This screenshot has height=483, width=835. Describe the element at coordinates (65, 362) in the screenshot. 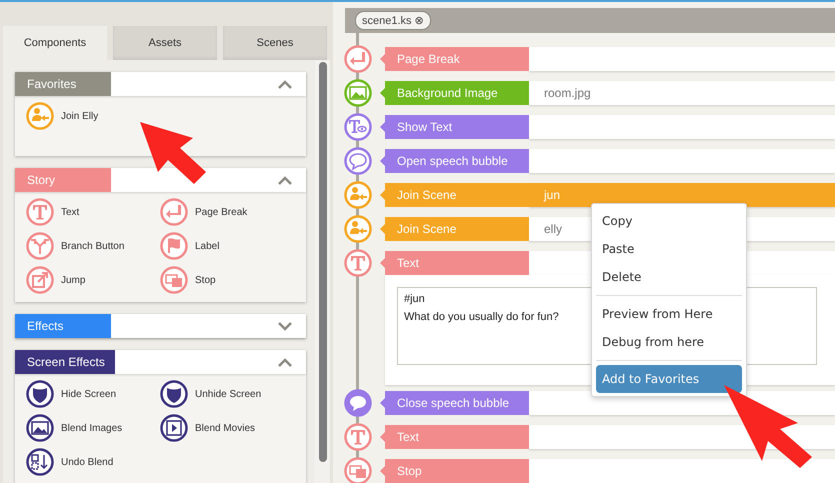

I see `section-title: Screen Effects` at that location.